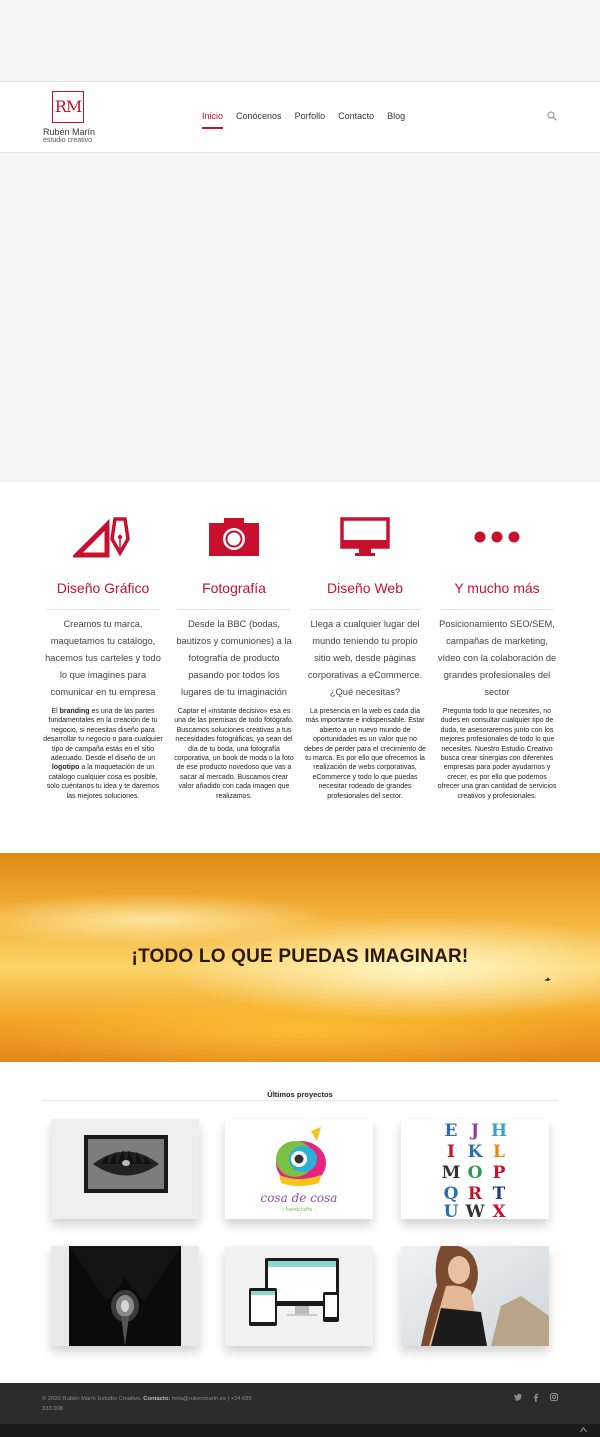 This screenshot has height=1437, width=600. I want to click on sunset-banner: ¡TODO LO QUE PUEDAS IMAGINAR!, so click(300, 957).